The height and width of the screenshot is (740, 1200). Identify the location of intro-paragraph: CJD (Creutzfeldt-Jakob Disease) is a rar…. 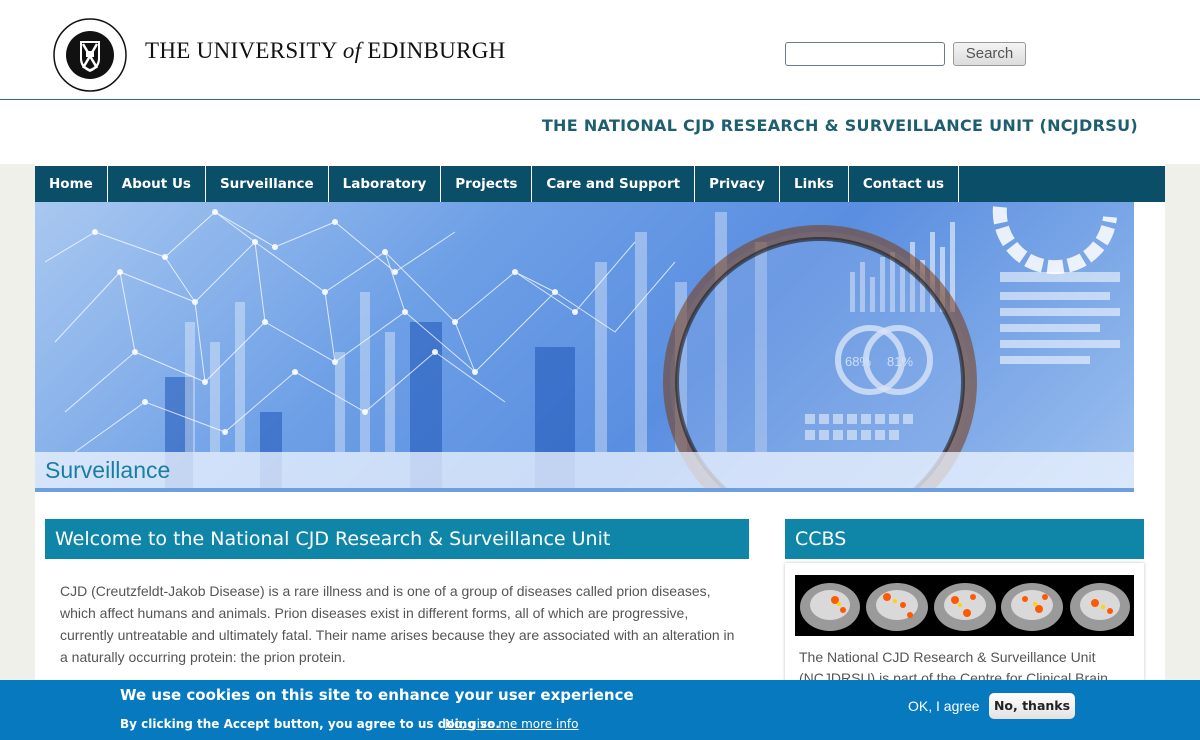
(397, 624).